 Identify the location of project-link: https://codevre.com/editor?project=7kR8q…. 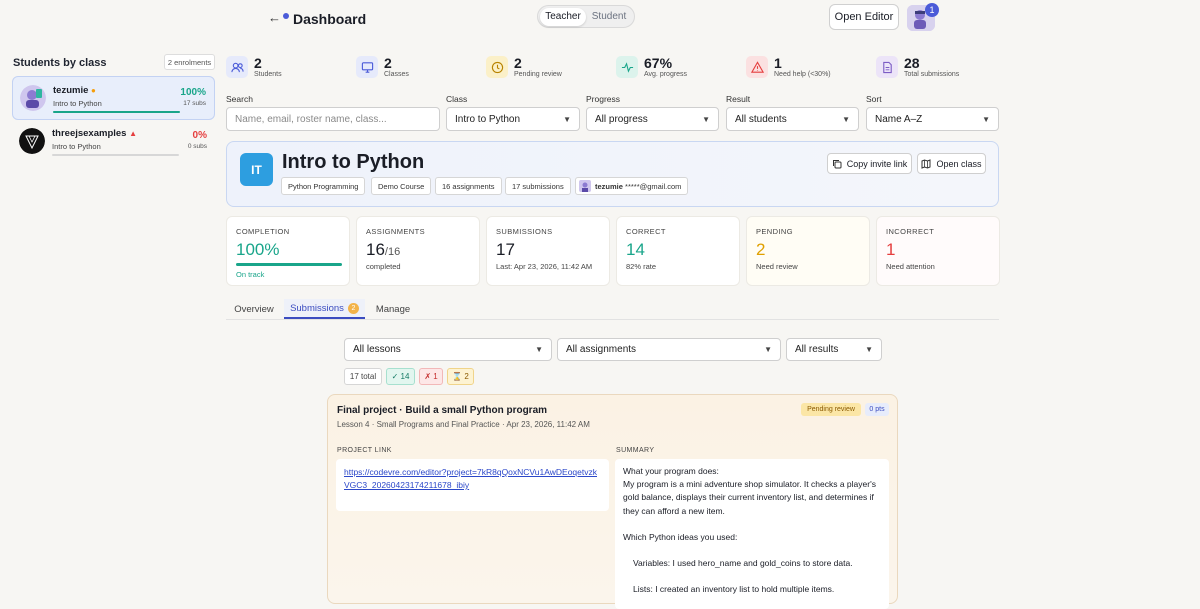
(472, 485).